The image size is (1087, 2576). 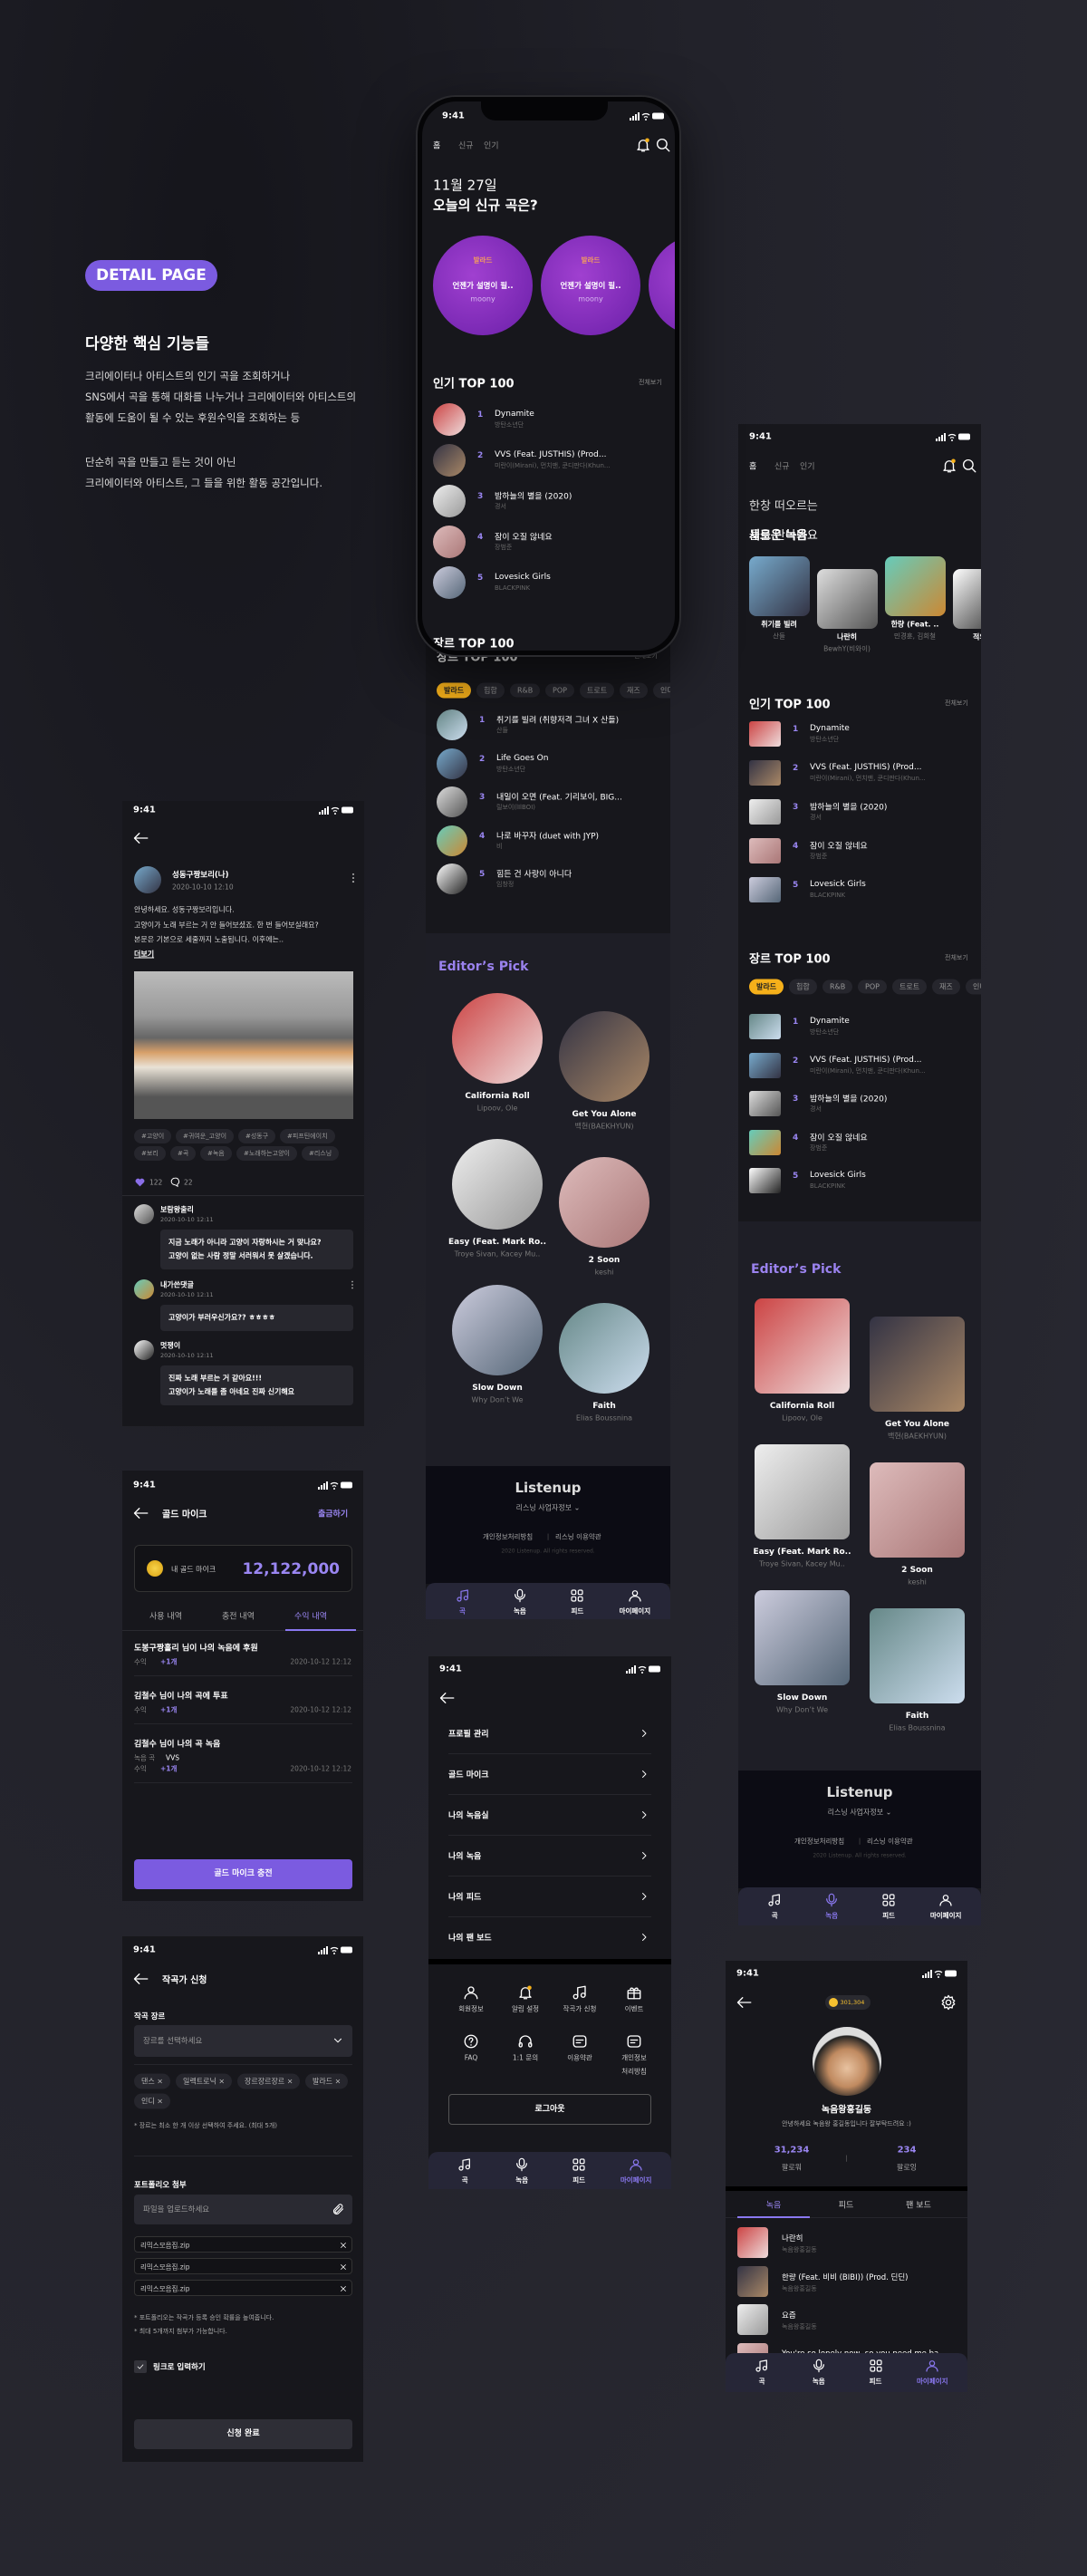 I want to click on new-song-card: 발라드 언젠가 설명이 필.. moony, so click(x=591, y=285).